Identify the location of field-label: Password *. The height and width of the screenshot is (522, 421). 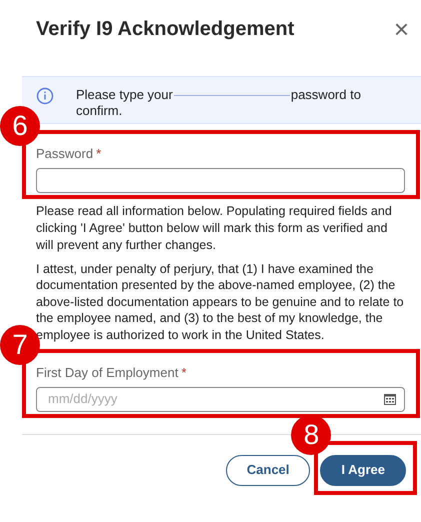
(69, 154).